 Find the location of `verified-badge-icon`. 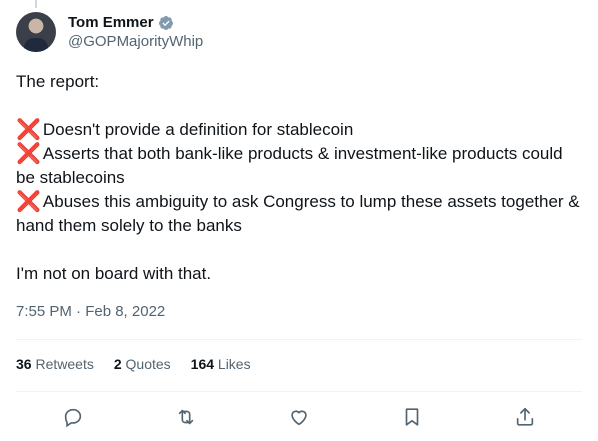

verified-badge-icon is located at coordinates (165, 22).